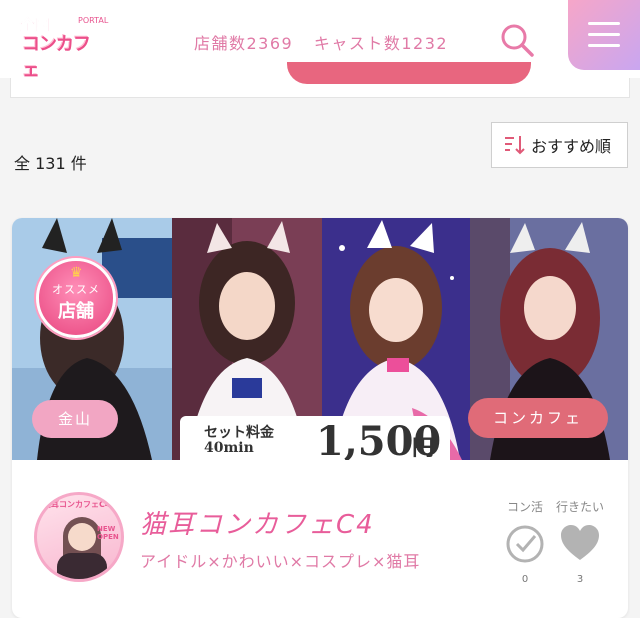  I want to click on badge-main-text: 店舗, so click(76, 311).